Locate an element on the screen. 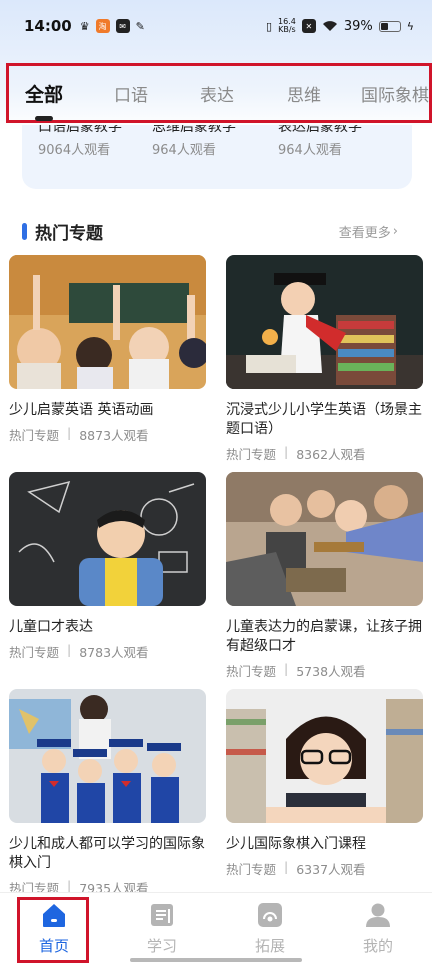  battery-percent: 39% is located at coordinates (358, 26).